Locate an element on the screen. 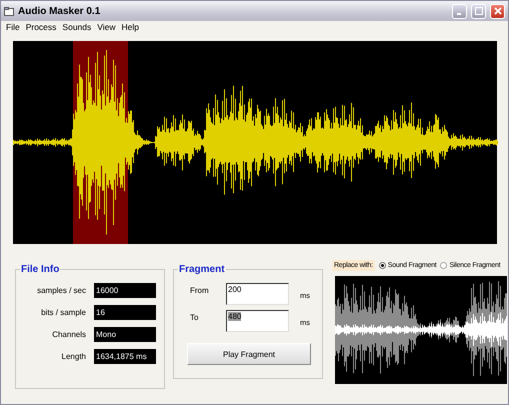 The image size is (509, 405). close-button is located at coordinates (497, 11).